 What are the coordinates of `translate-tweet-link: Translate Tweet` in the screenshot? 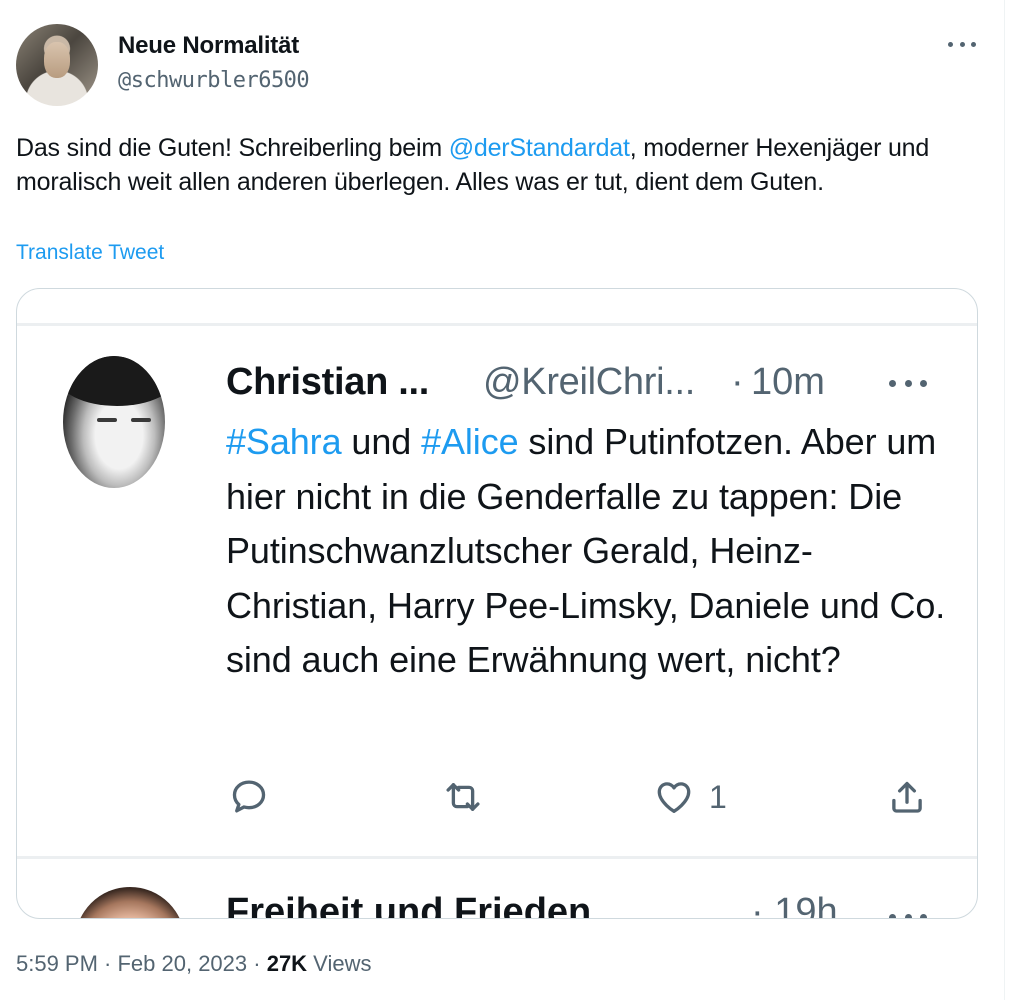 It's located at (90, 253).